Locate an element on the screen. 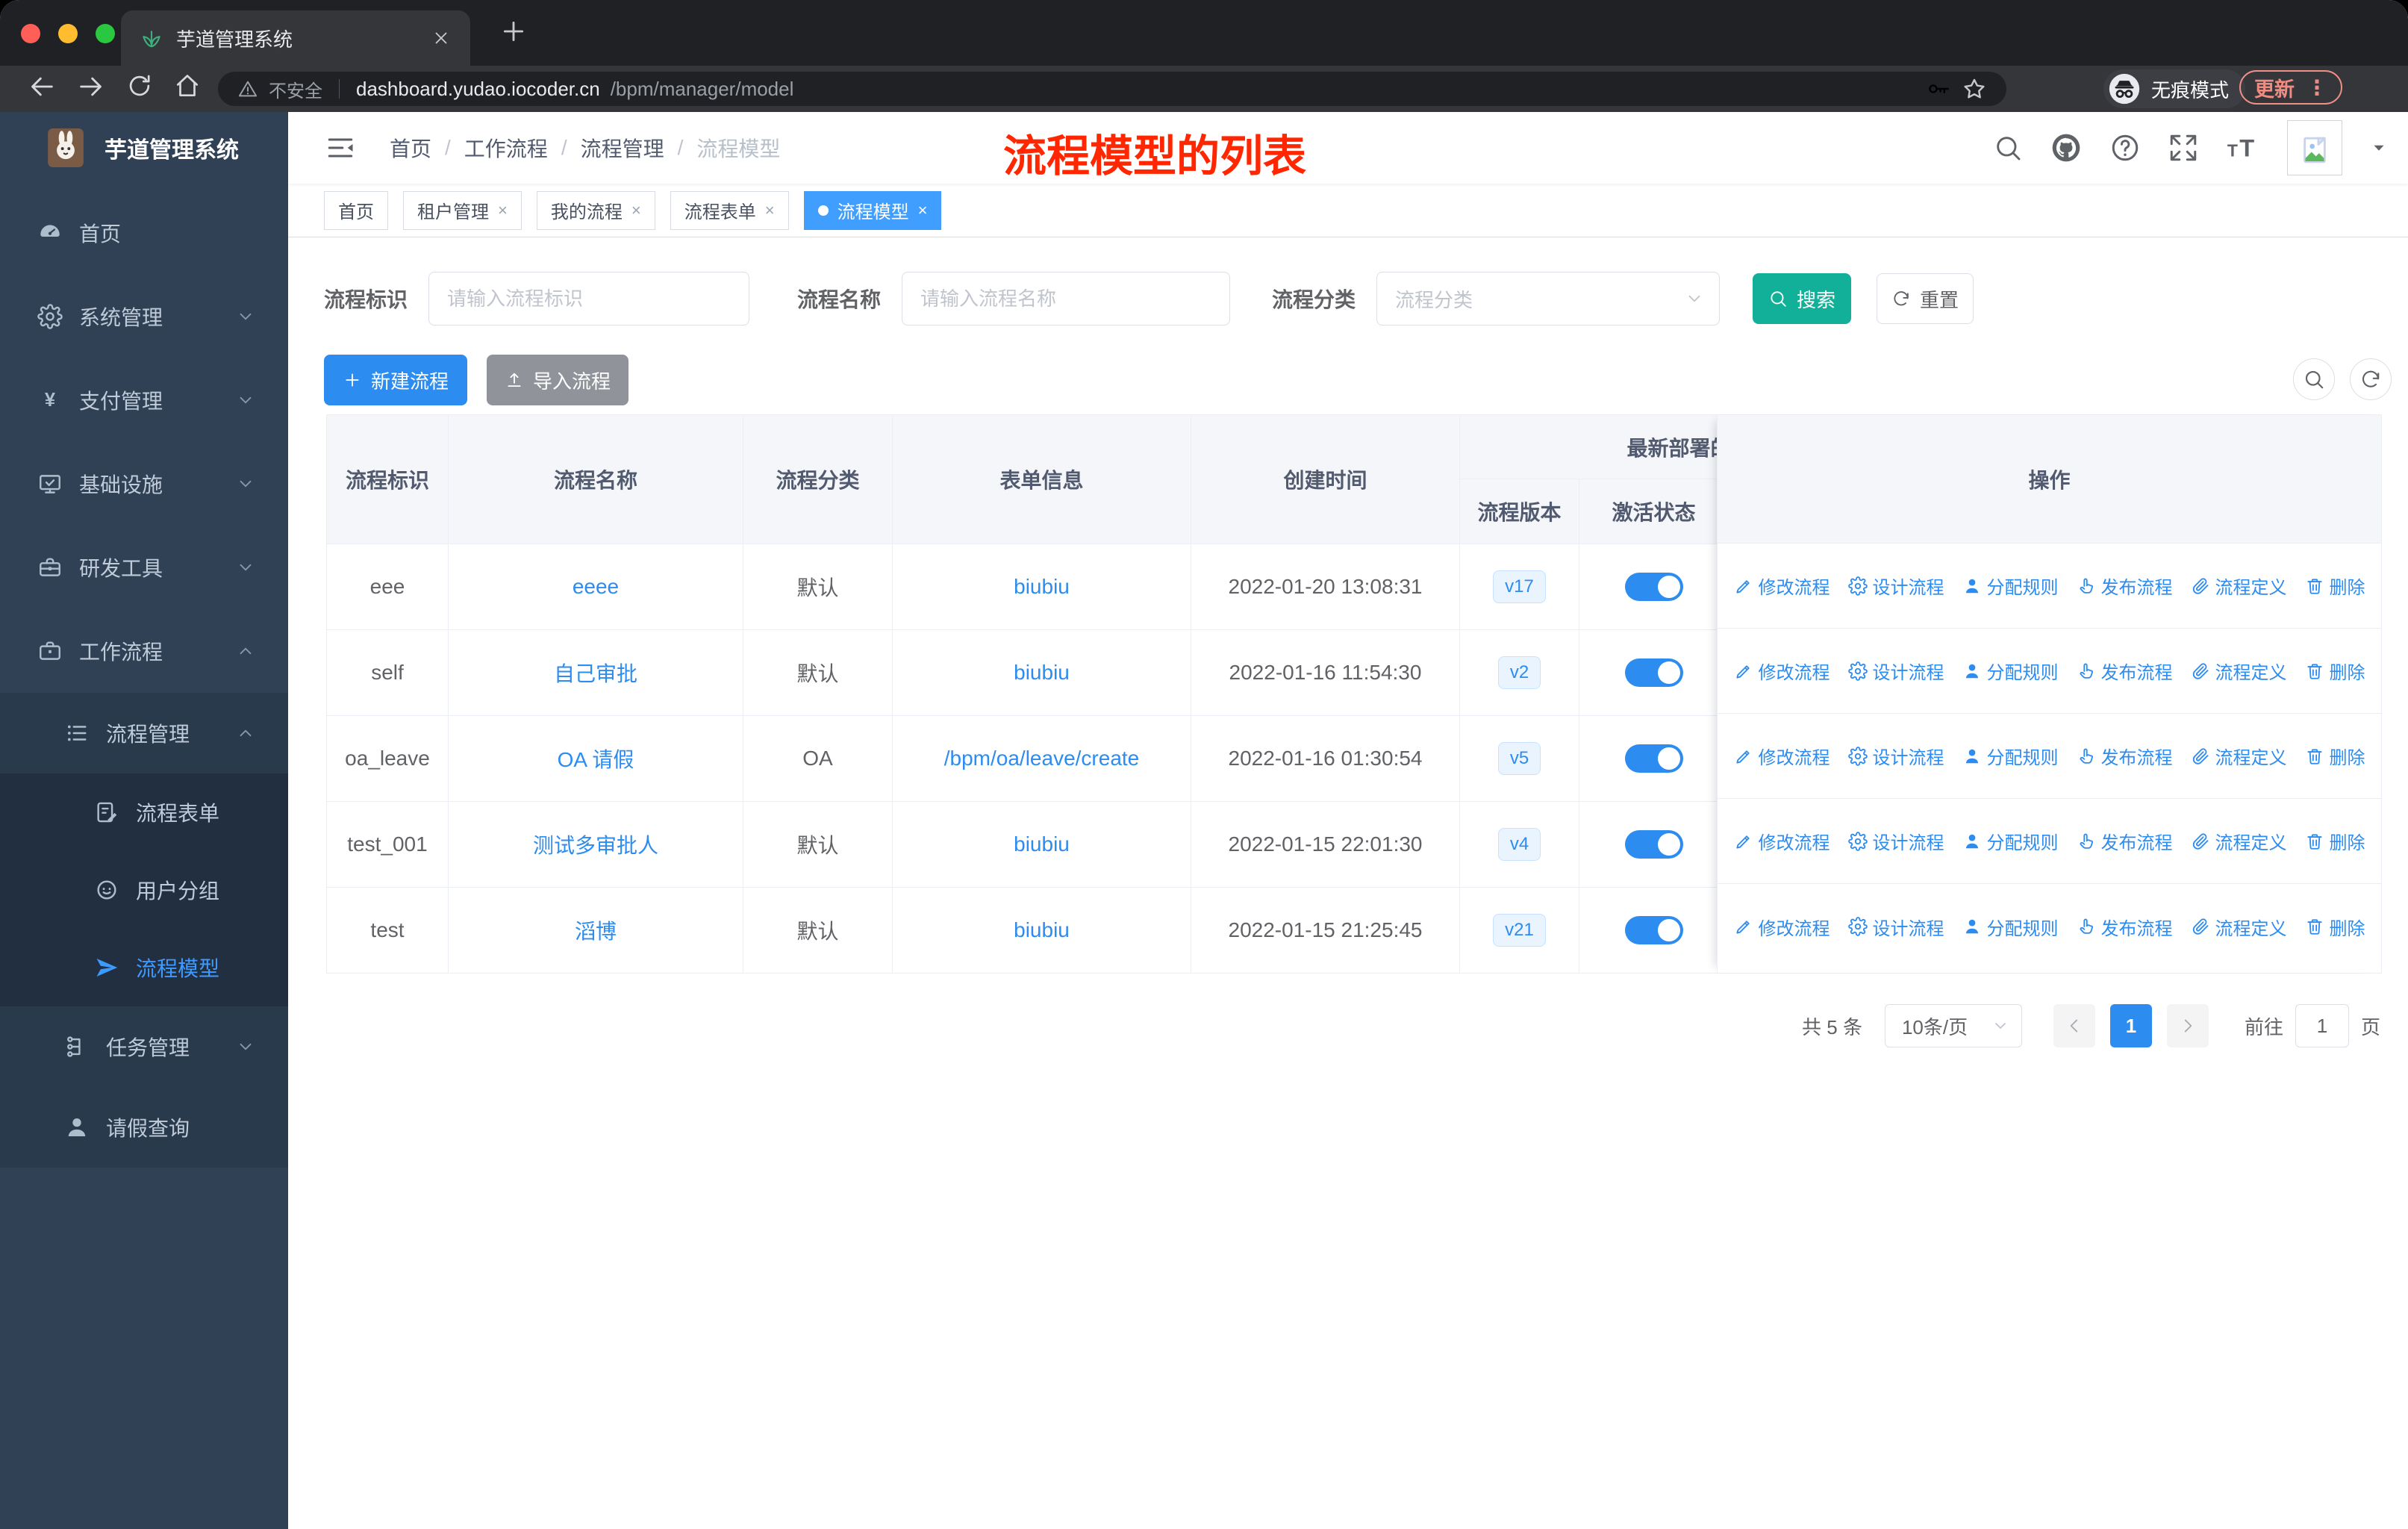 The height and width of the screenshot is (1529, 2408). sidebar-item-devtools: 研发工具 is located at coordinates (144, 567).